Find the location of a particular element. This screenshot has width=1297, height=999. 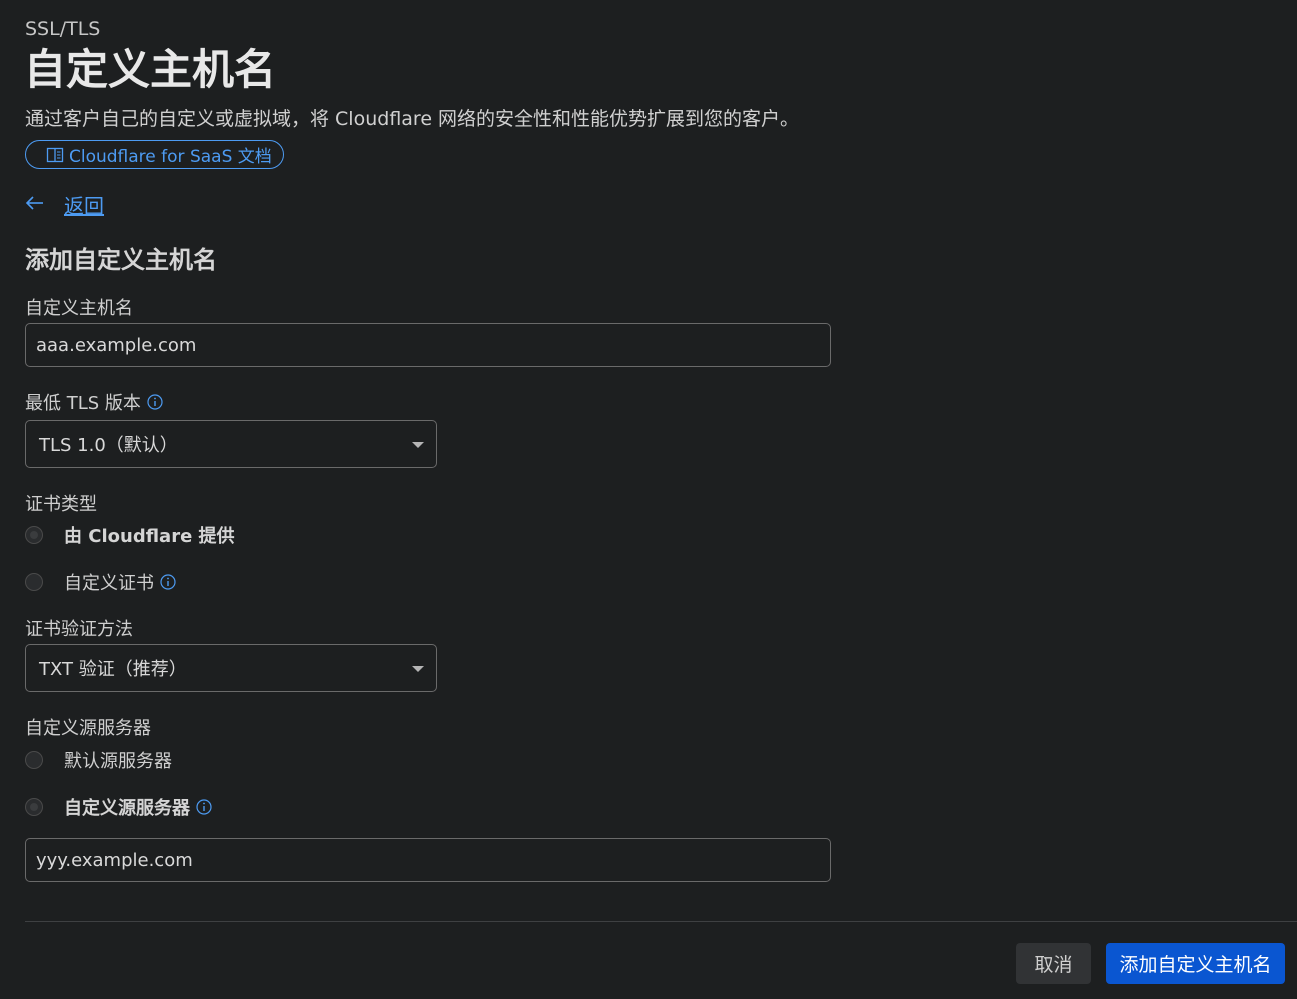

radio-custom-origin: 自定义源服务器 is located at coordinates (118, 807).